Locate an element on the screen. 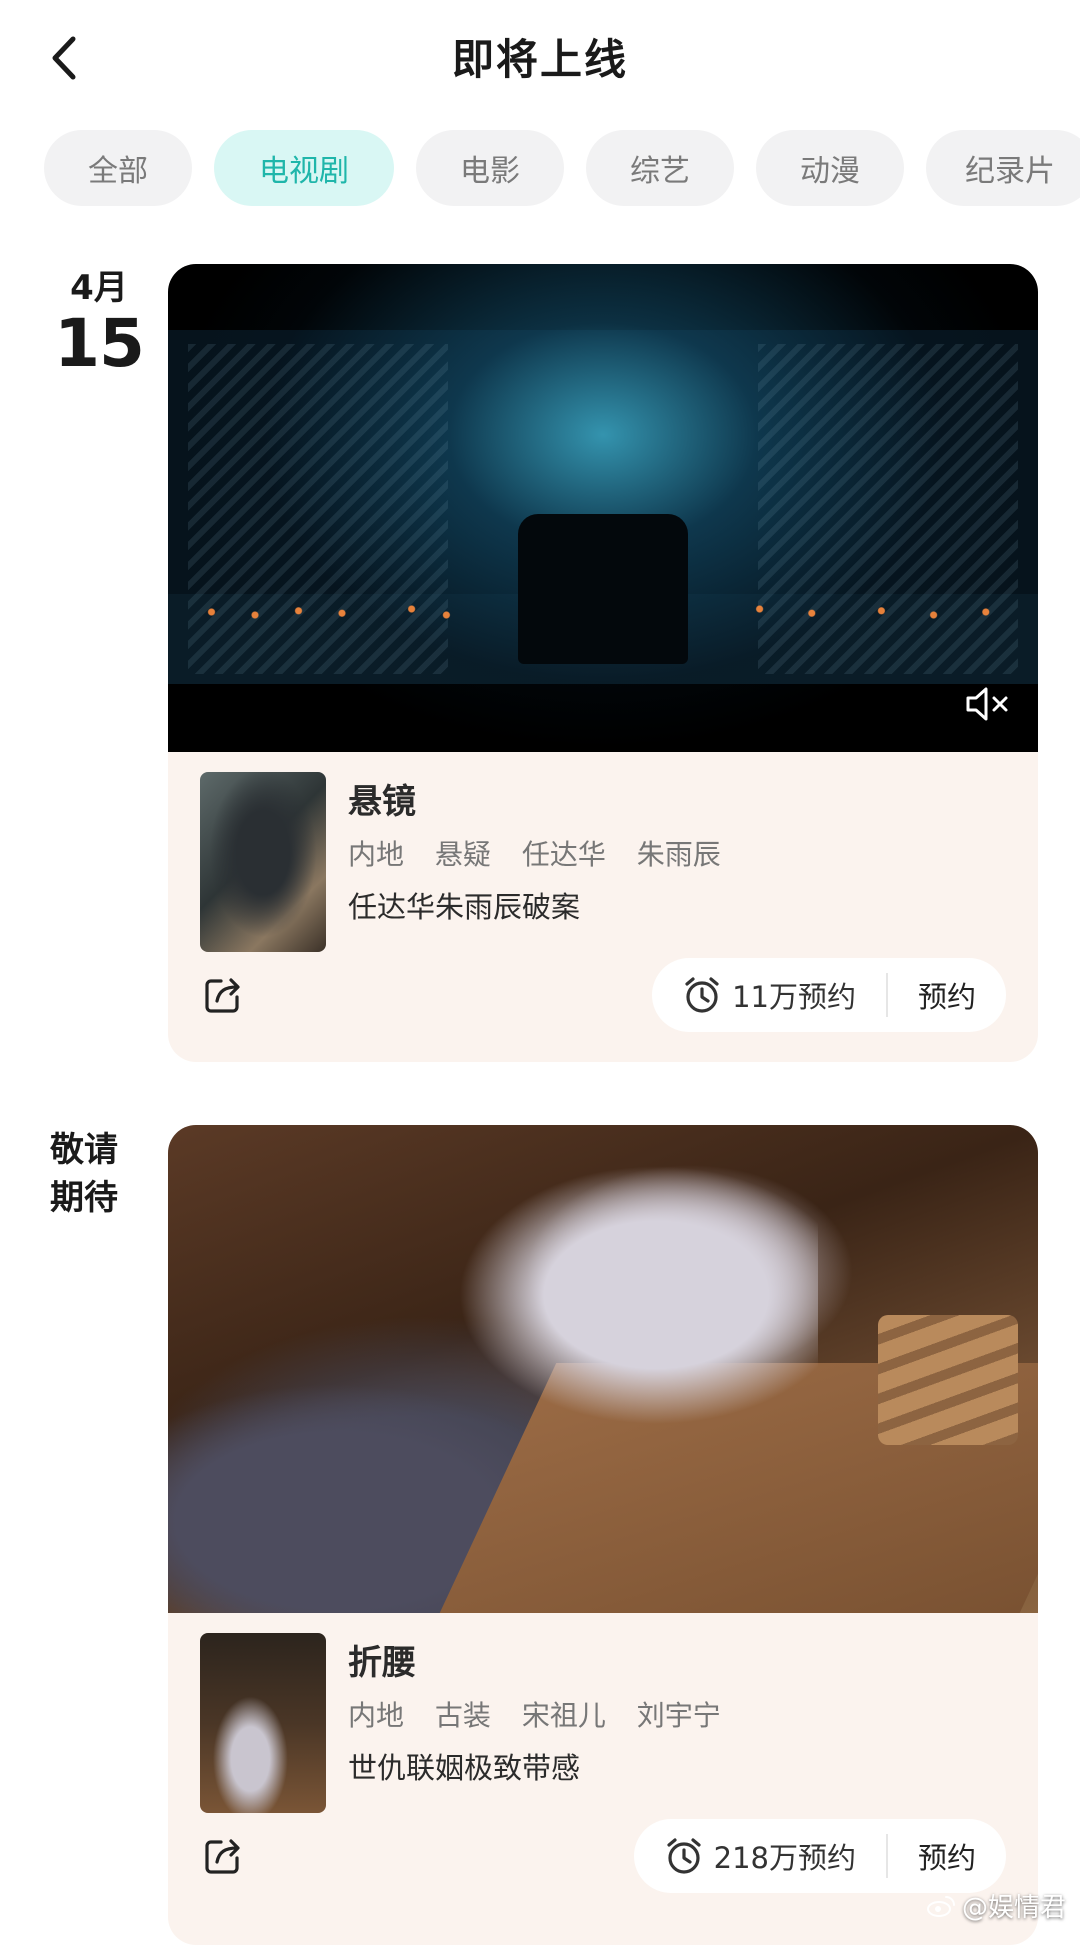 The image size is (1080, 1945). reservation-pill: 218万预约 预约 is located at coordinates (820, 1856).